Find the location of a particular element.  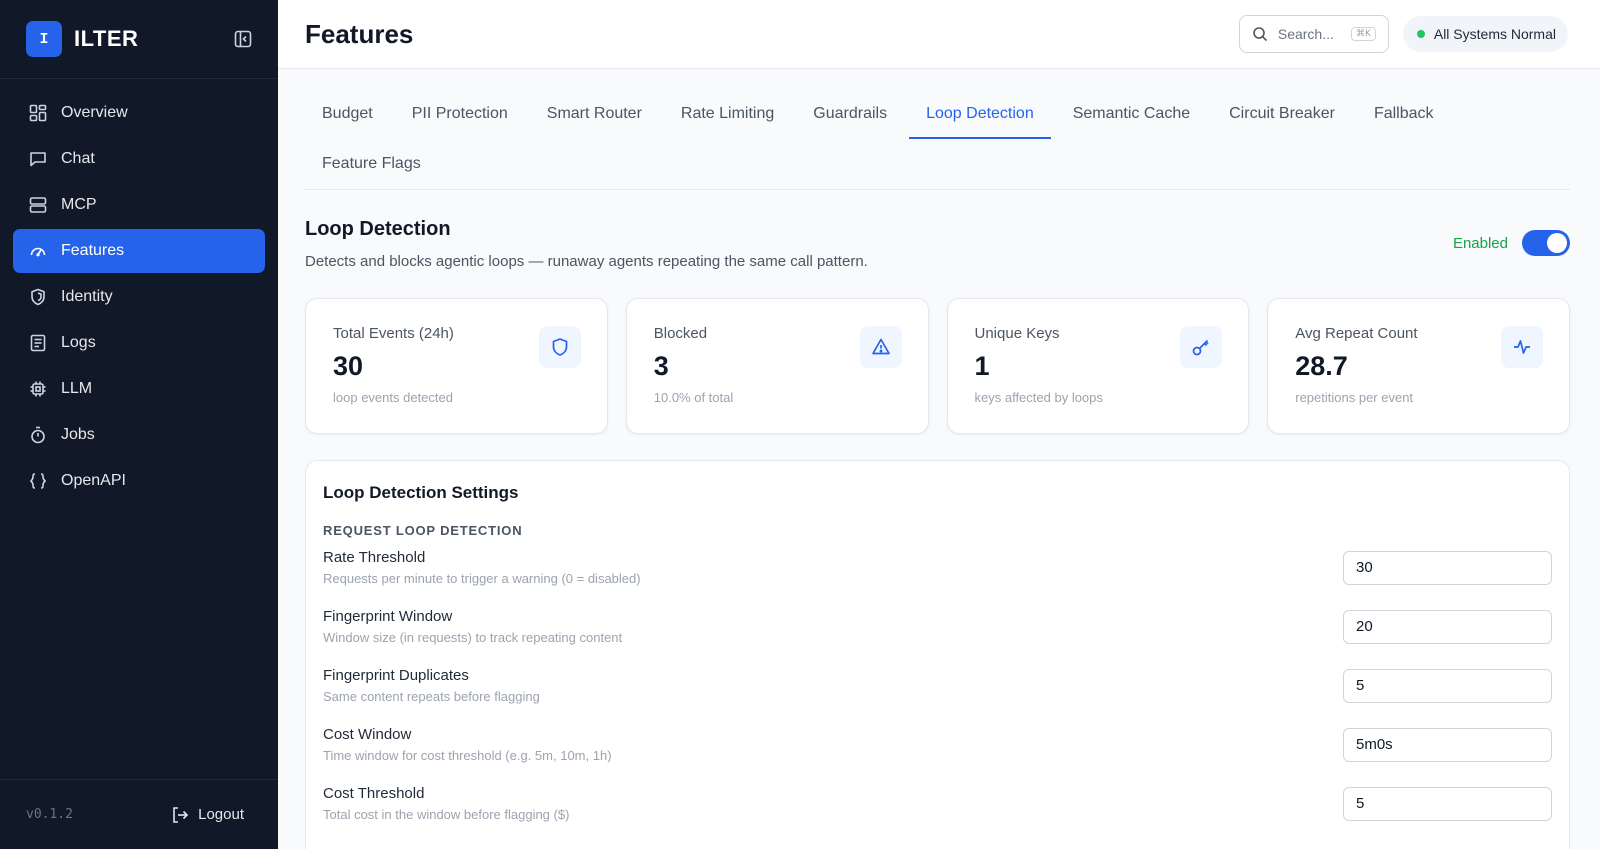

system-status-badge: All Systems Normal is located at coordinates (1485, 34).